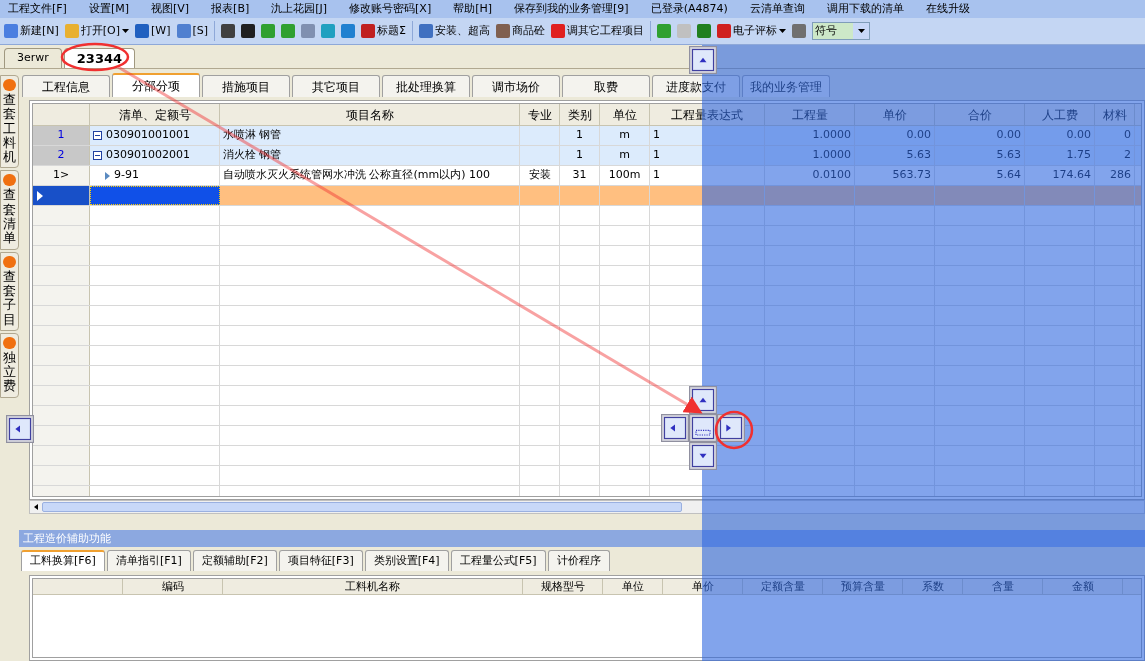  What do you see at coordinates (865, 9) in the screenshot?
I see `menu-item: 调用下载的清单` at bounding box center [865, 9].